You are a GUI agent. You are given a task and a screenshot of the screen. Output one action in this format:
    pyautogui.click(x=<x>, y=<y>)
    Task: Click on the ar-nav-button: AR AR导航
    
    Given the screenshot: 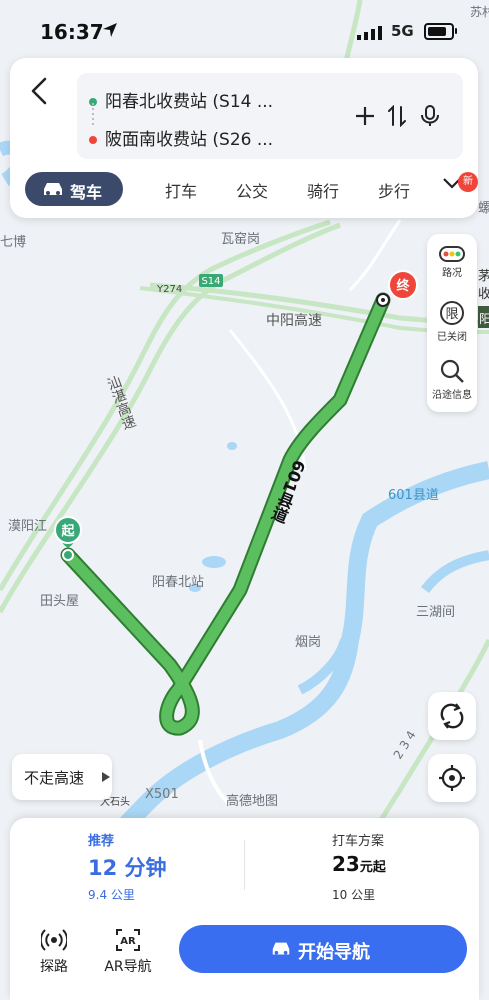 What is the action you would take?
    pyautogui.click(x=128, y=952)
    